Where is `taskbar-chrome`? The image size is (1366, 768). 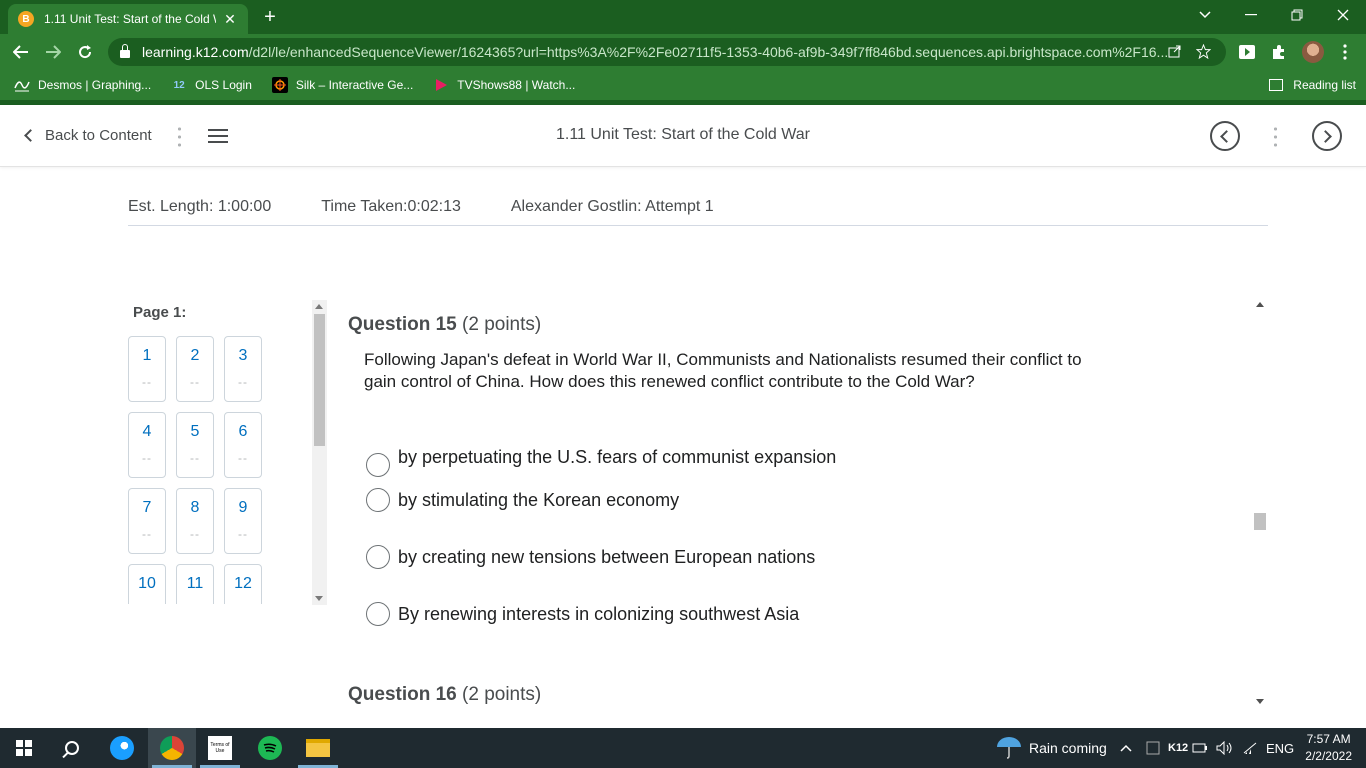 taskbar-chrome is located at coordinates (172, 748).